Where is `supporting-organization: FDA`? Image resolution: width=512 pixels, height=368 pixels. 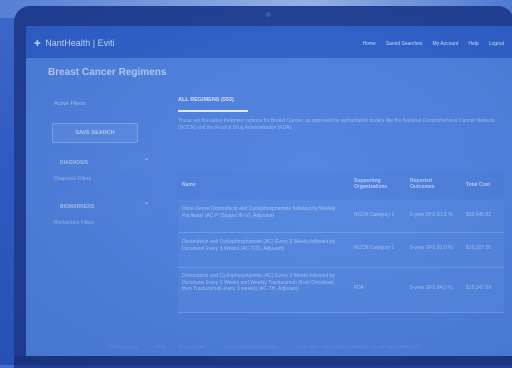
supporting-organization: FDA is located at coordinates (359, 288).